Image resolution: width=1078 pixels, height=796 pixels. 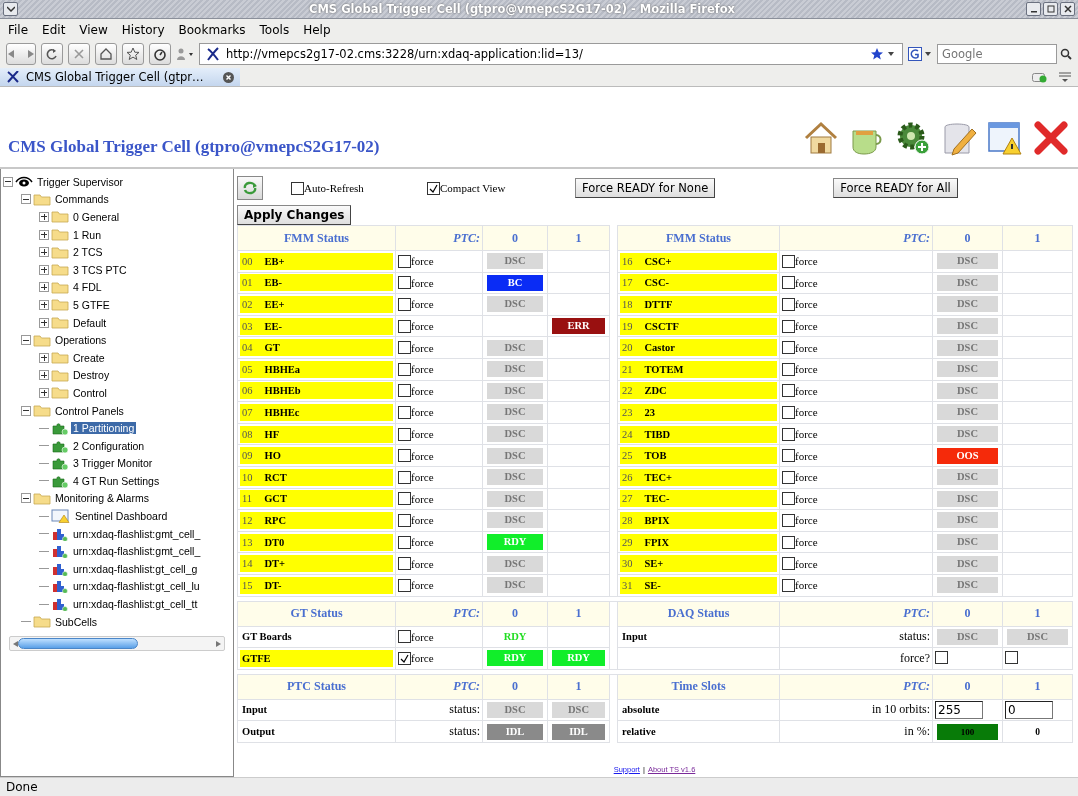 What do you see at coordinates (218, 643) in the screenshot?
I see `scroll-right-icon` at bounding box center [218, 643].